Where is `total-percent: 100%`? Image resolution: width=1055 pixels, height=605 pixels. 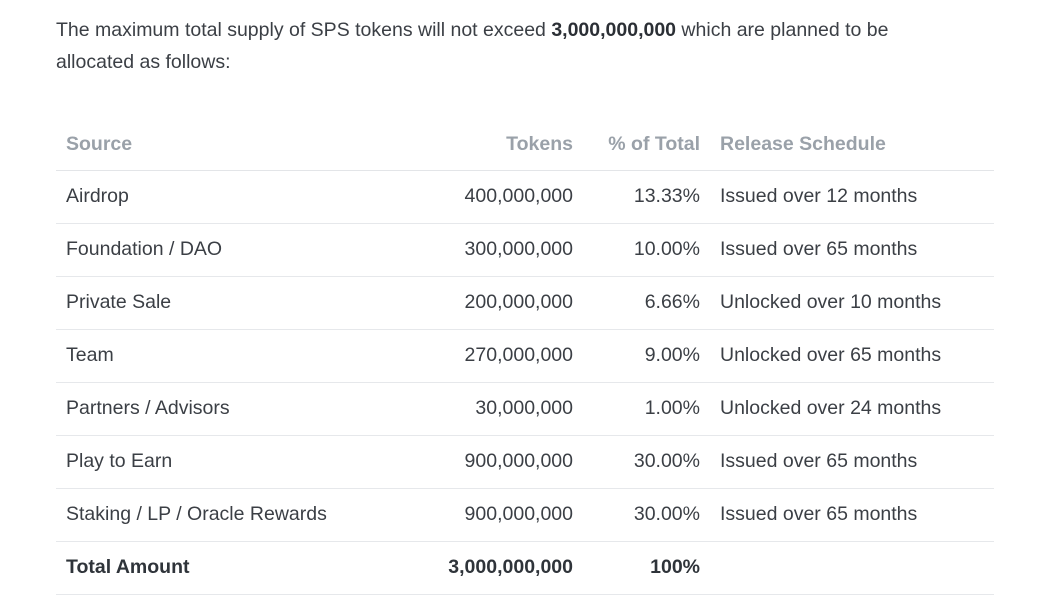
total-percent: 100% is located at coordinates (646, 568).